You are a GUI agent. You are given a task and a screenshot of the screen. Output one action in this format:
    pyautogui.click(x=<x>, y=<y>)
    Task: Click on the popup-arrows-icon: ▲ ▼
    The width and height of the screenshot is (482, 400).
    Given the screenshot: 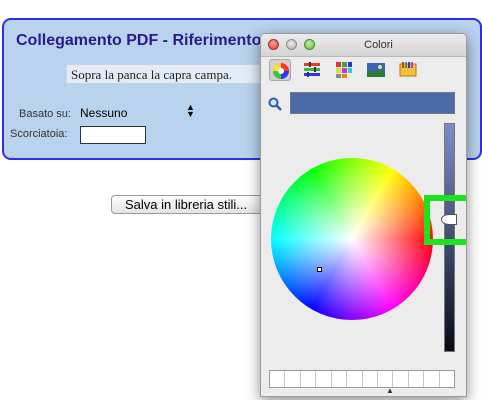 What is the action you would take?
    pyautogui.click(x=190, y=111)
    